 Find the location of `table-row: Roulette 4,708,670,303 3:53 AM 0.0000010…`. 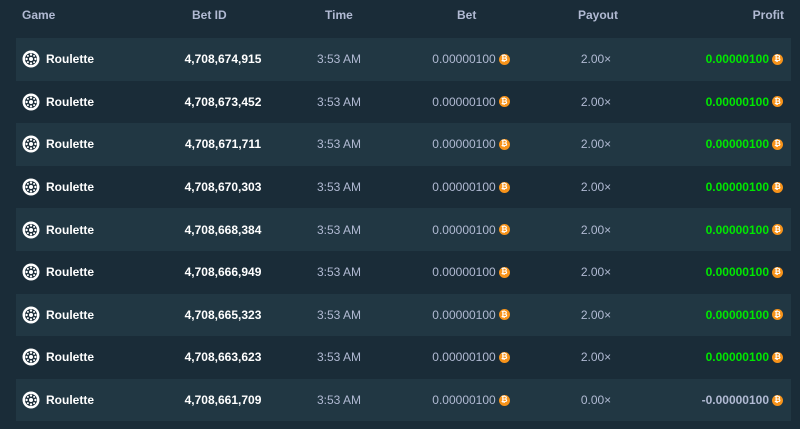

table-row: Roulette 4,708,670,303 3:53 AM 0.0000010… is located at coordinates (403, 187).